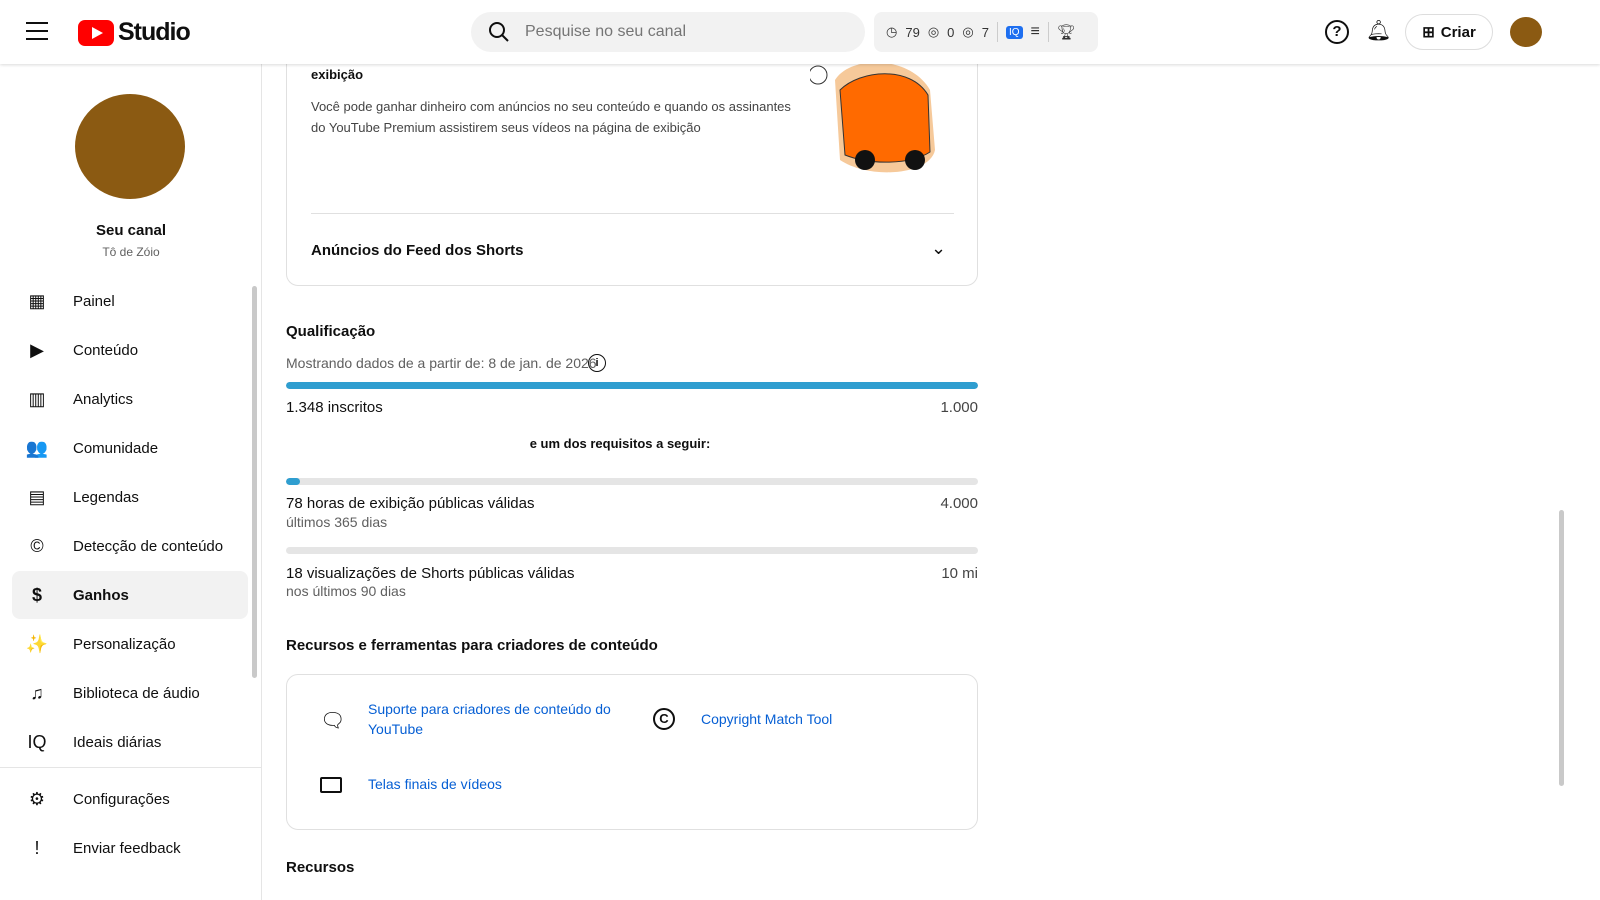 The height and width of the screenshot is (900, 1600). I want to click on subscribers-progress, so click(632, 385).